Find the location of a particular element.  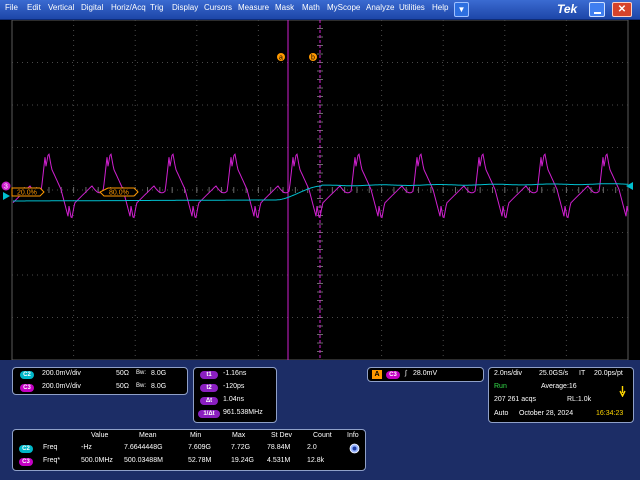

row-c3-mean: 500.03488M is located at coordinates (143, 460).